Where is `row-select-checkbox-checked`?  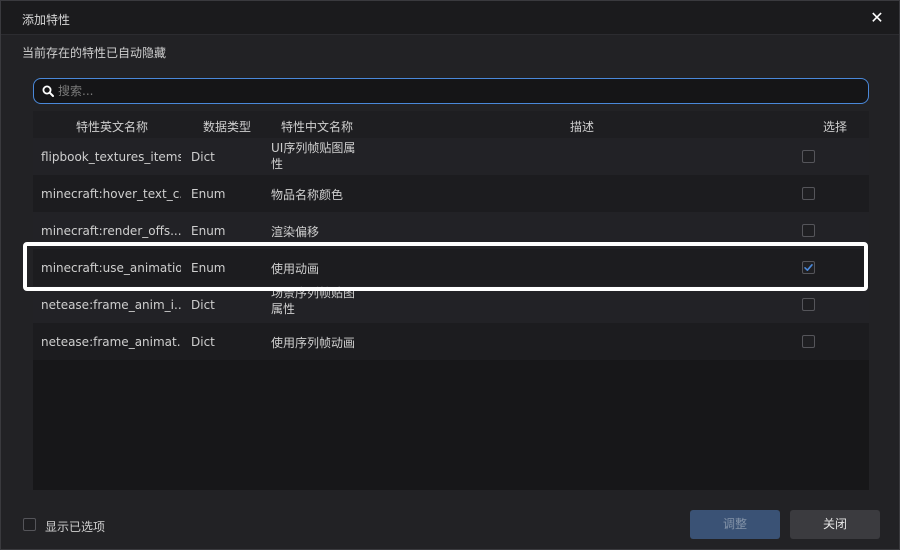
row-select-checkbox-checked is located at coordinates (808, 267).